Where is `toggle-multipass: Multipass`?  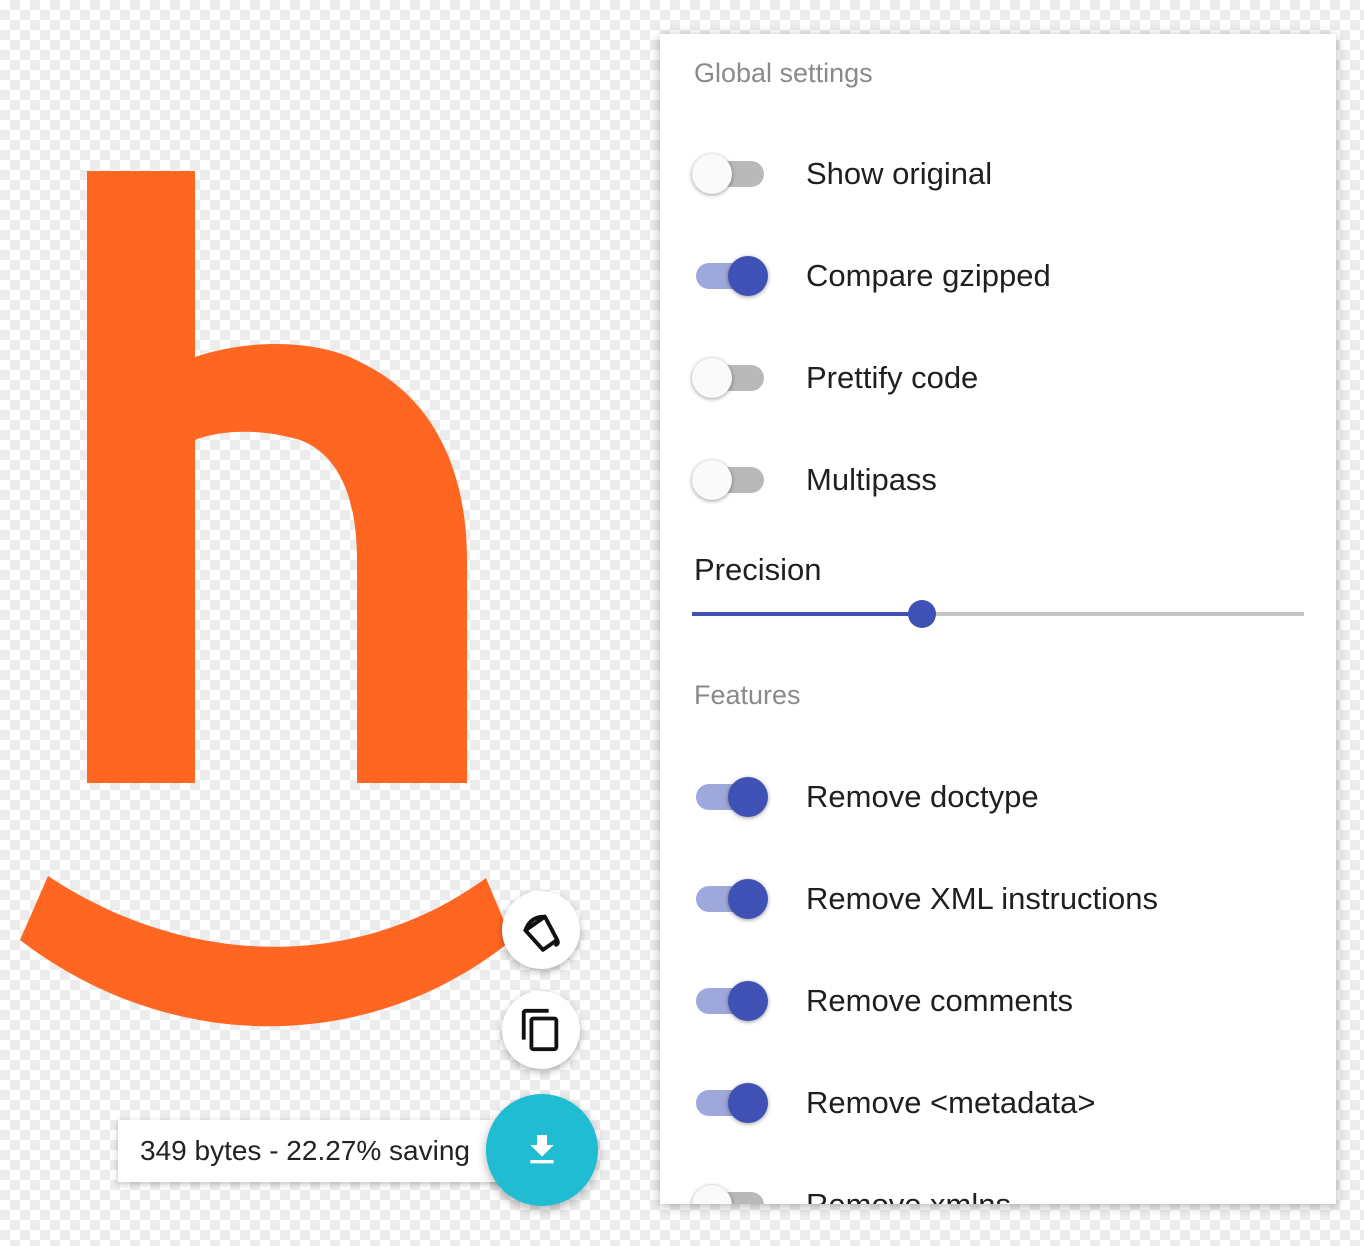 toggle-multipass: Multipass is located at coordinates (993, 480).